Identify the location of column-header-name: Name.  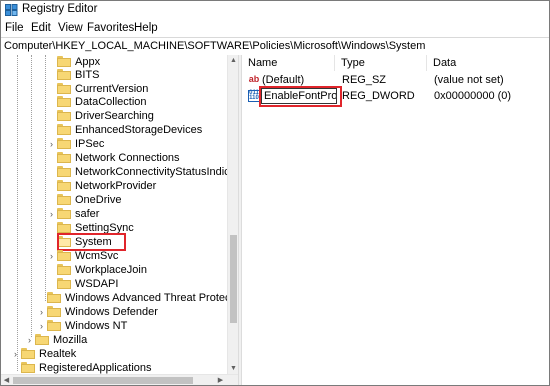
(288, 63).